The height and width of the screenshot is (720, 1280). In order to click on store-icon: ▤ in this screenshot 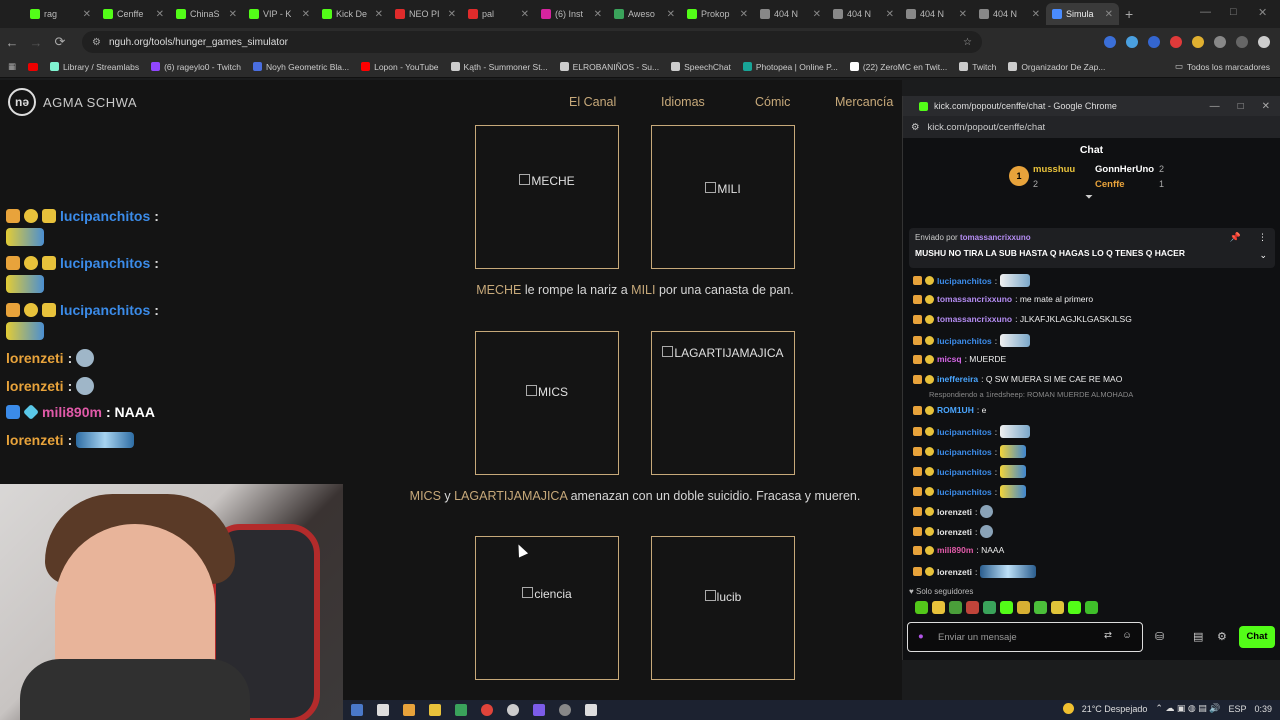, I will do `click(1198, 636)`.